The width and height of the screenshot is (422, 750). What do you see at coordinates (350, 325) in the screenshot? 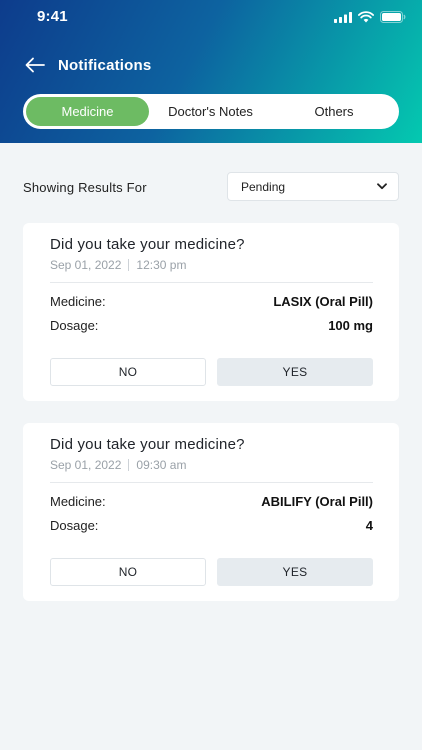
I see `dosage-value: 100 mg` at bounding box center [350, 325].